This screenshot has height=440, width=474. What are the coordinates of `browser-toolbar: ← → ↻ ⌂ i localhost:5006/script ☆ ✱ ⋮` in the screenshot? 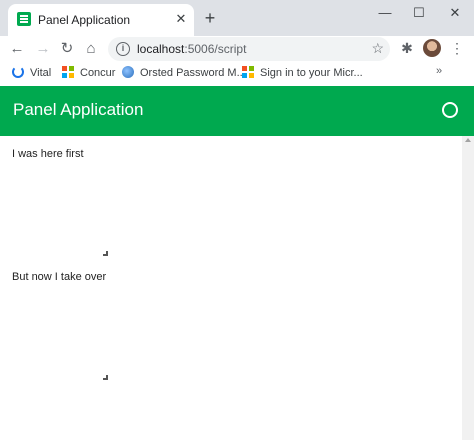 It's located at (237, 49).